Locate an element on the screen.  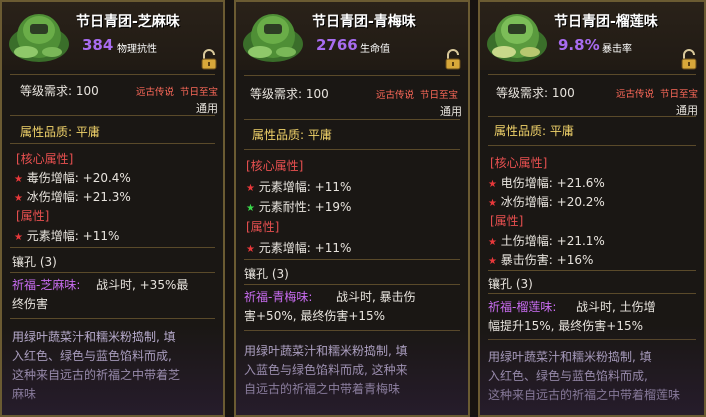
core-stat-text: 毒伤增幅: +20.4% is located at coordinates (78, 178).